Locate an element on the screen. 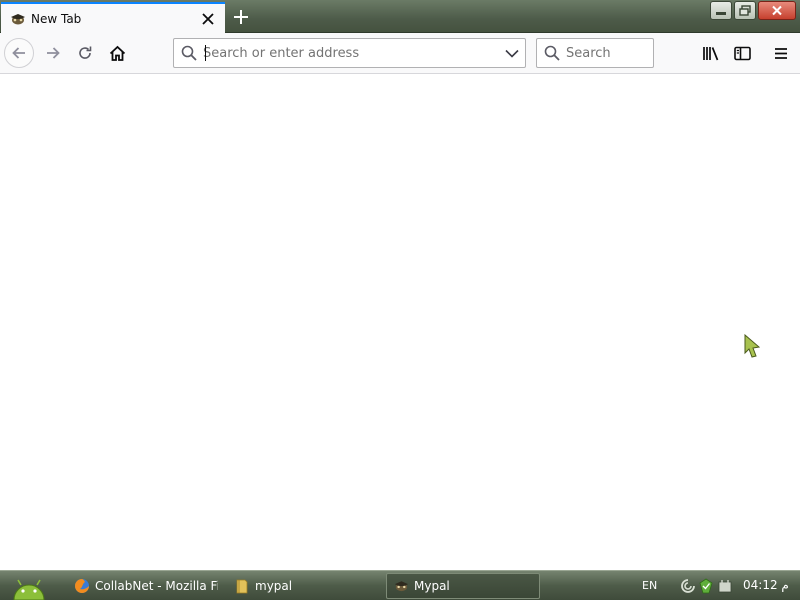 Image resolution: width=800 pixels, height=604 pixels. hamburger-menu-icon is located at coordinates (781, 53).